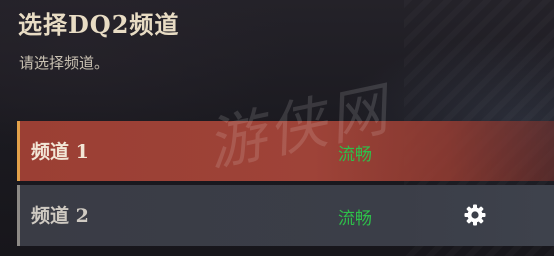 The height and width of the screenshot is (256, 554). Describe the element at coordinates (64, 63) in the screenshot. I see `page-subtitle: 请选择频道。` at that location.